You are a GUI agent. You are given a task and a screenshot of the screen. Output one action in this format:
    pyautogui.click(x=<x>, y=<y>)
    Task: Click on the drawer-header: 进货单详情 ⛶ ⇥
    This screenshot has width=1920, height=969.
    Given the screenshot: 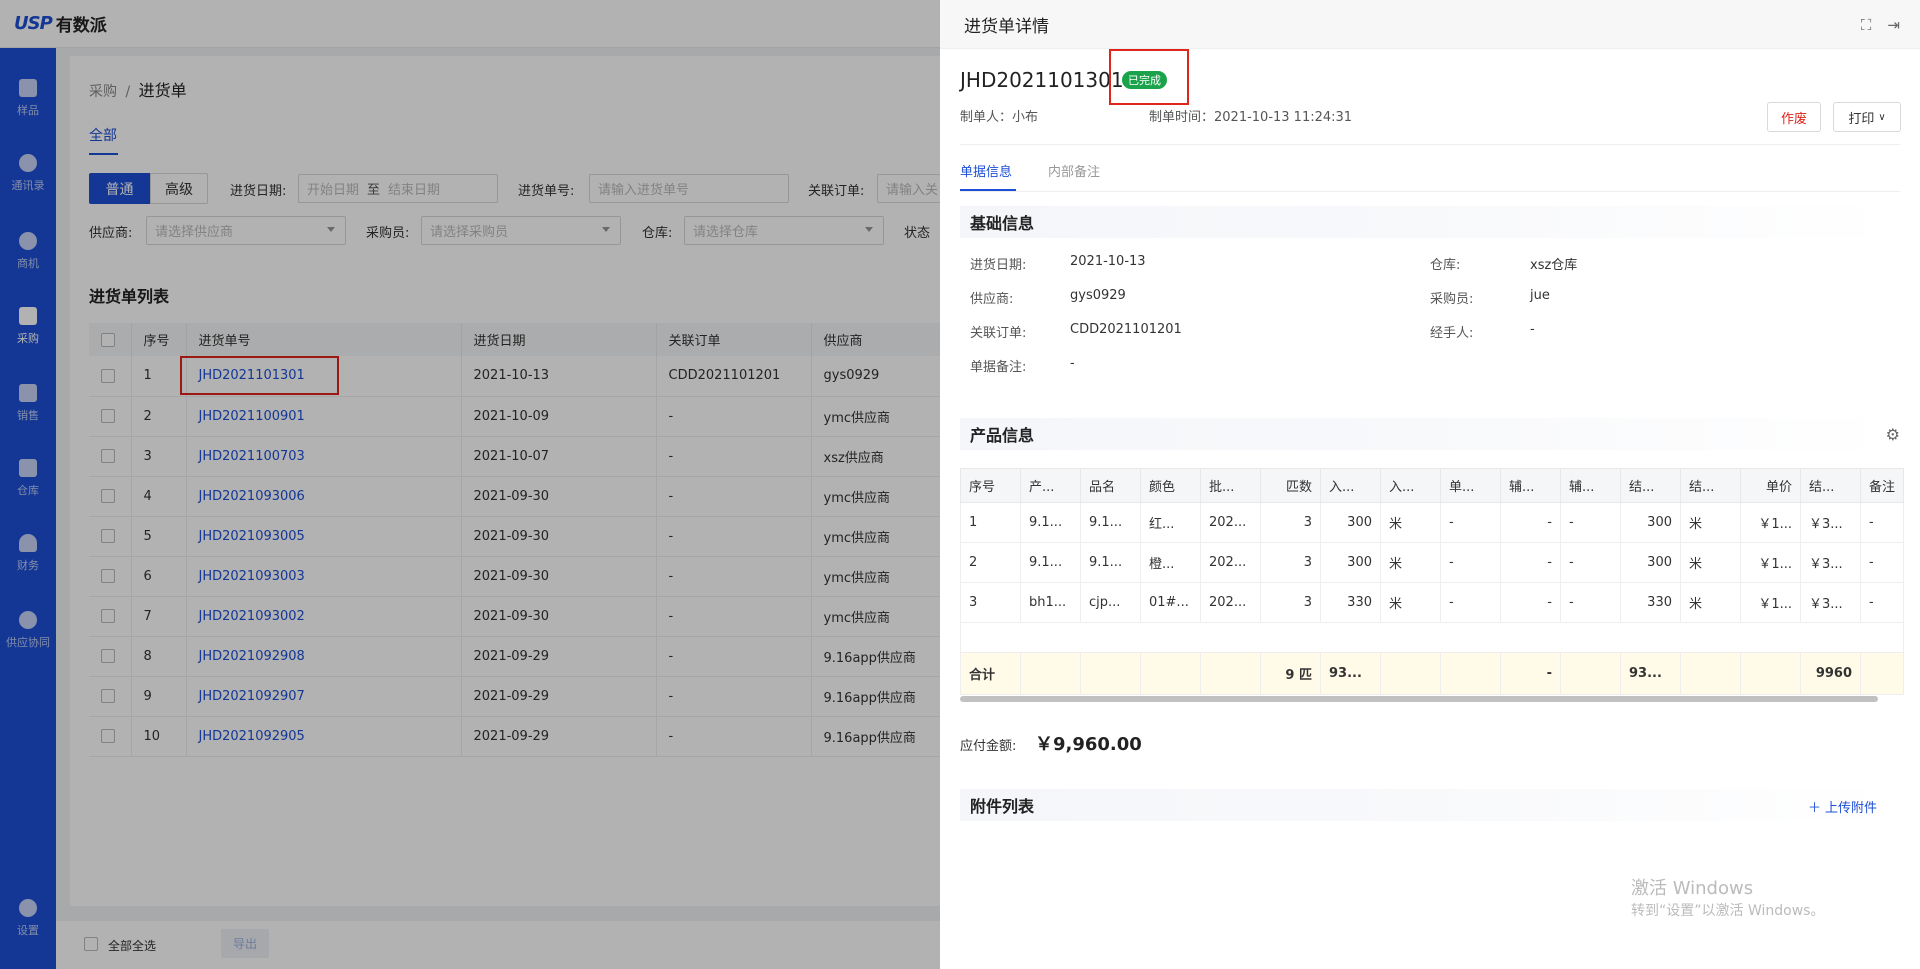 What is the action you would take?
    pyautogui.click(x=1430, y=24)
    